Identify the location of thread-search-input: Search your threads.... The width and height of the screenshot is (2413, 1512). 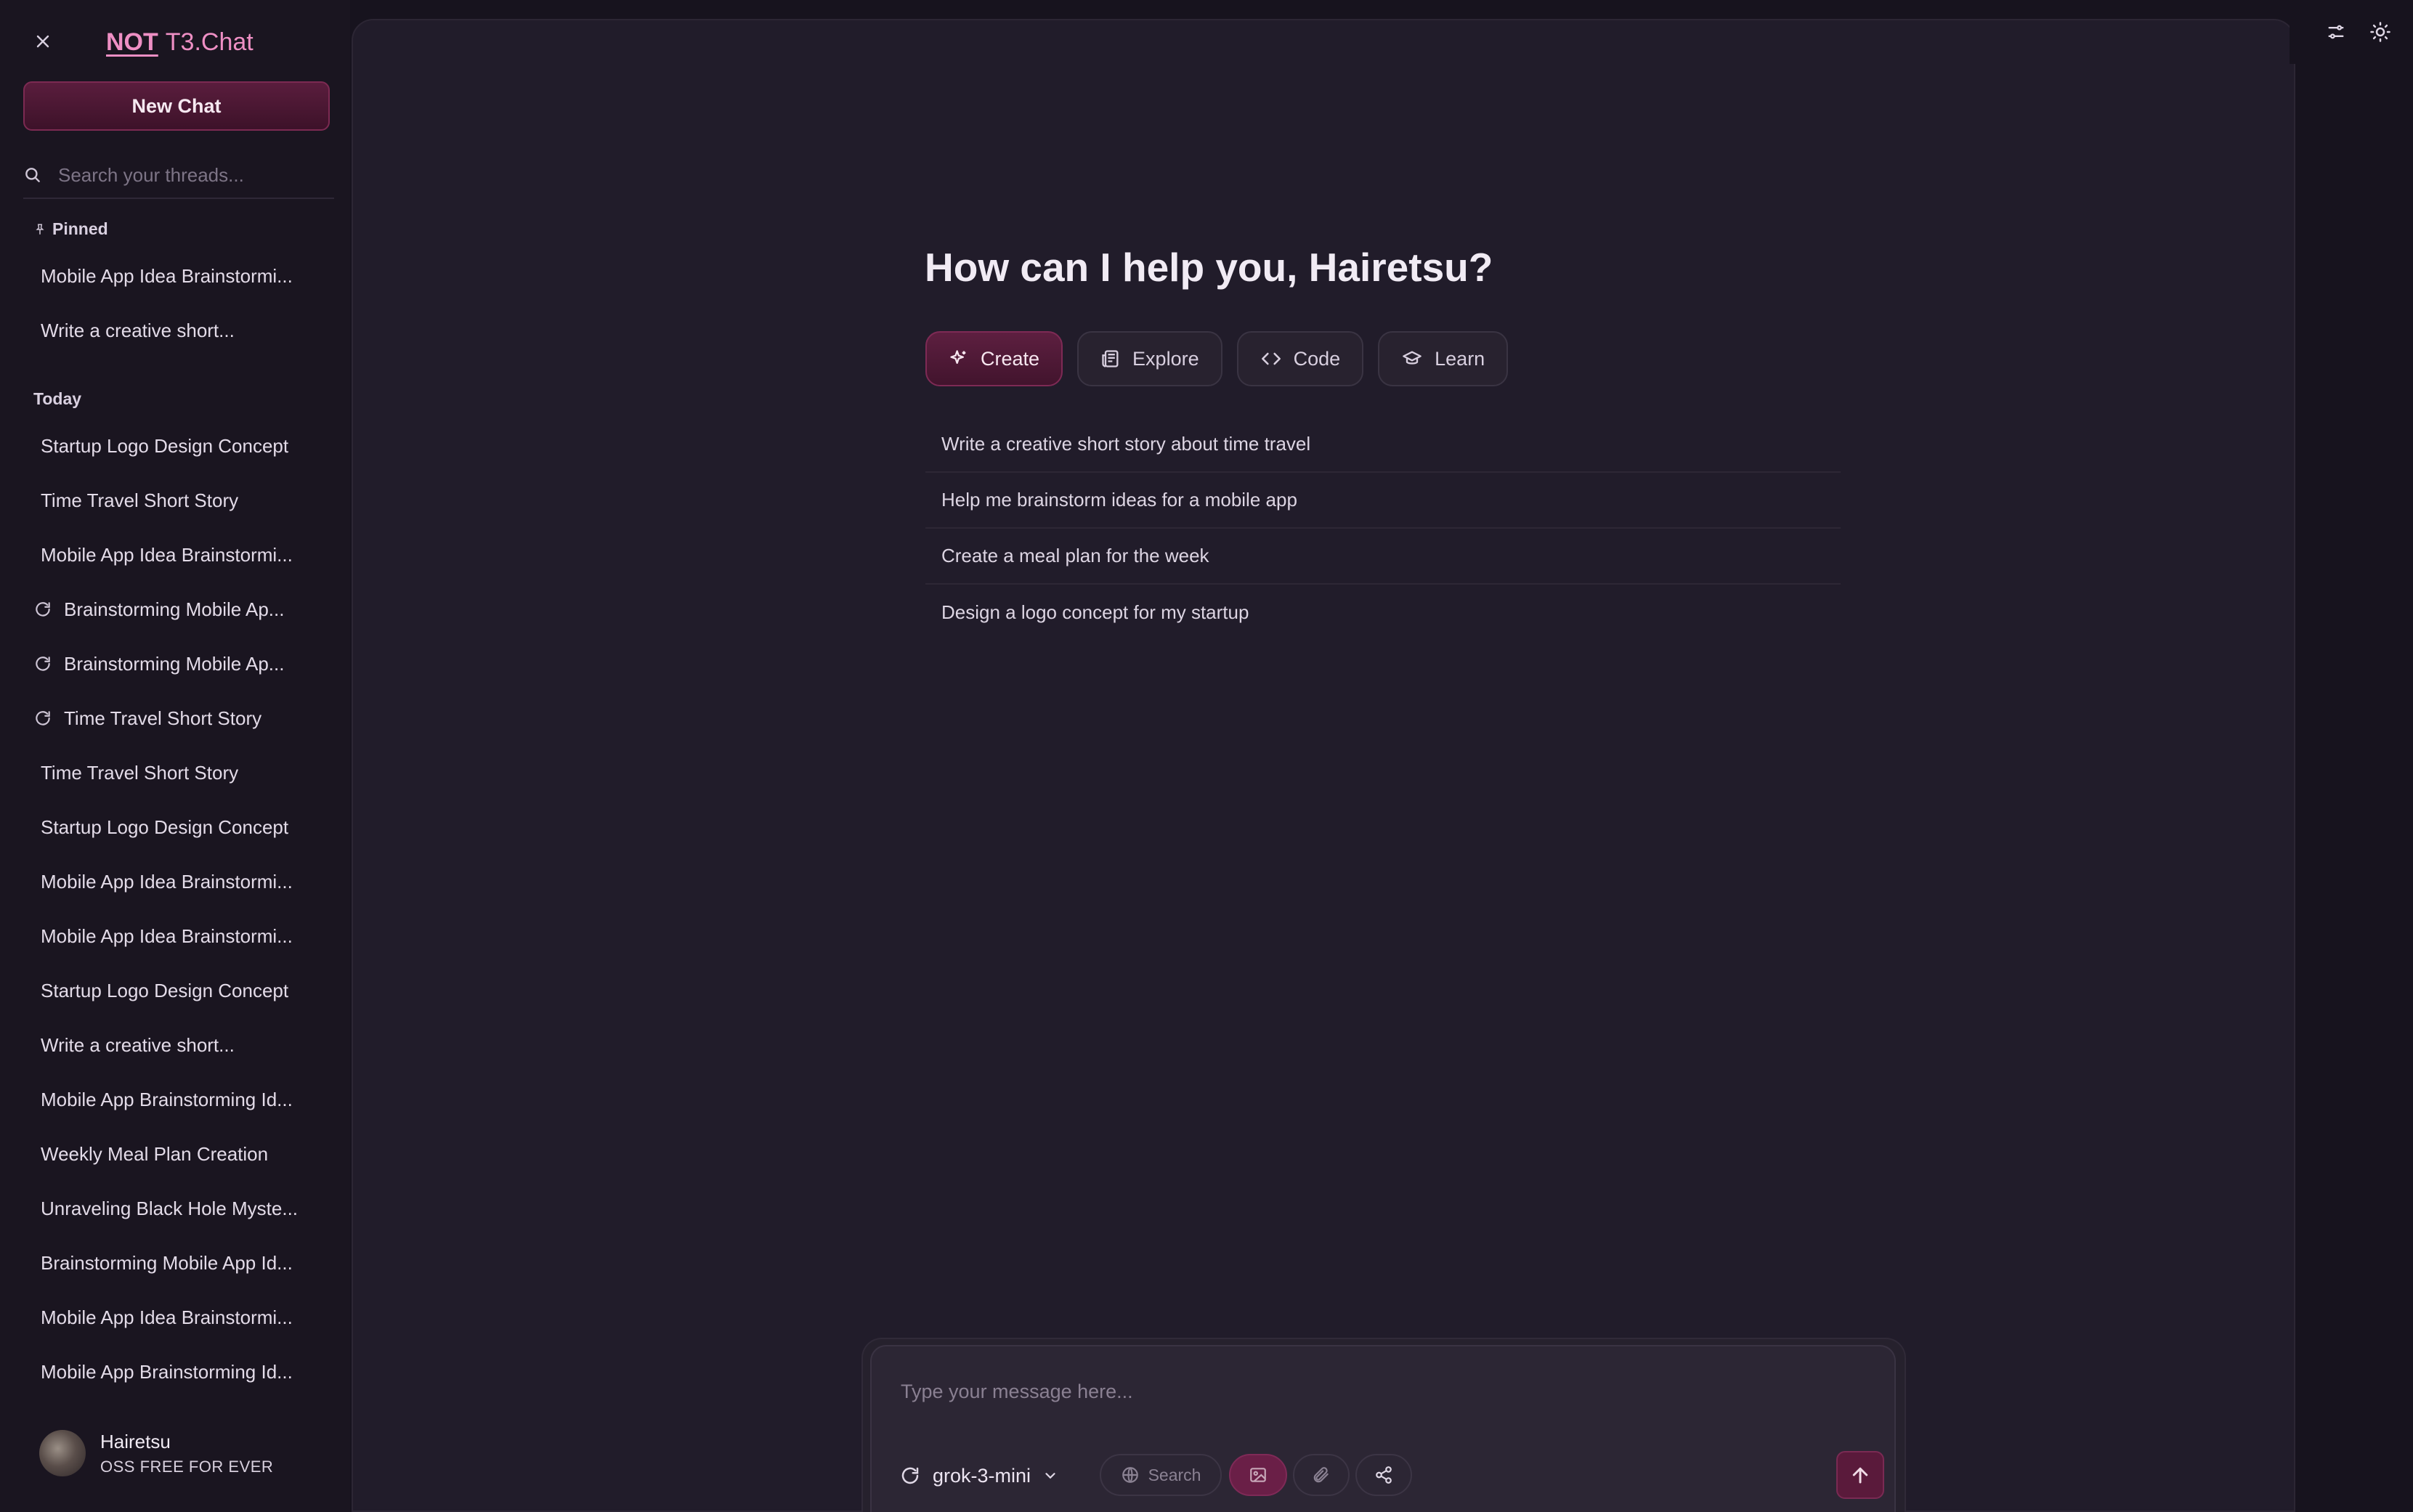
(151, 175).